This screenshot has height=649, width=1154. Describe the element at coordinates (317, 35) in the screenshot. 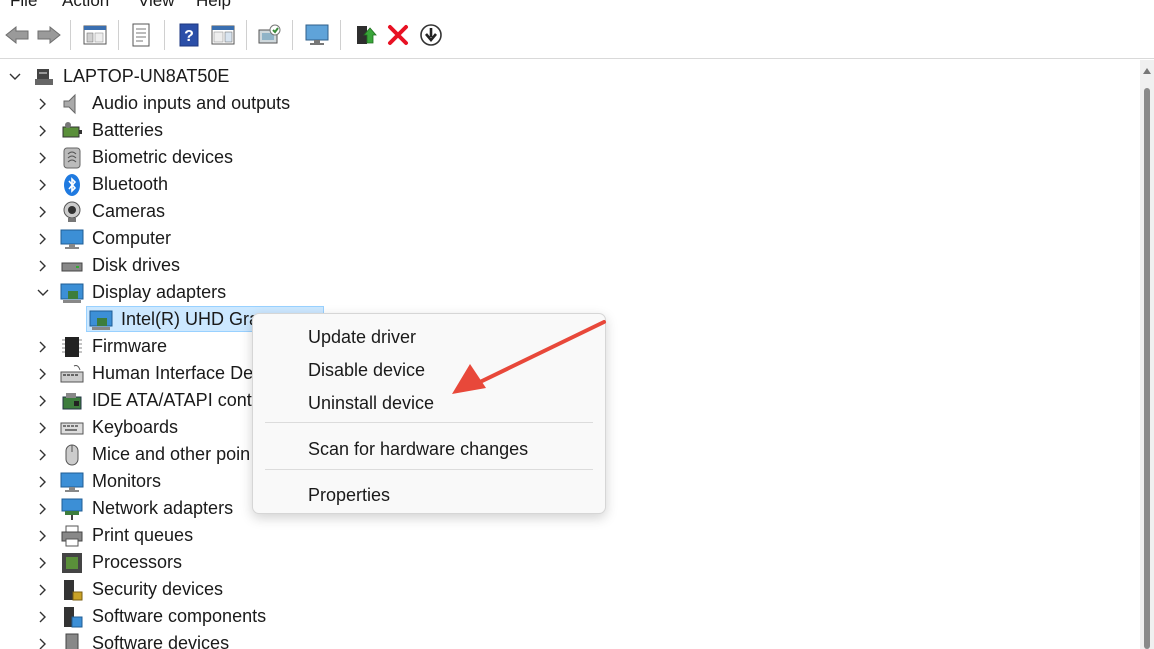

I see `display-monitor-icon` at that location.